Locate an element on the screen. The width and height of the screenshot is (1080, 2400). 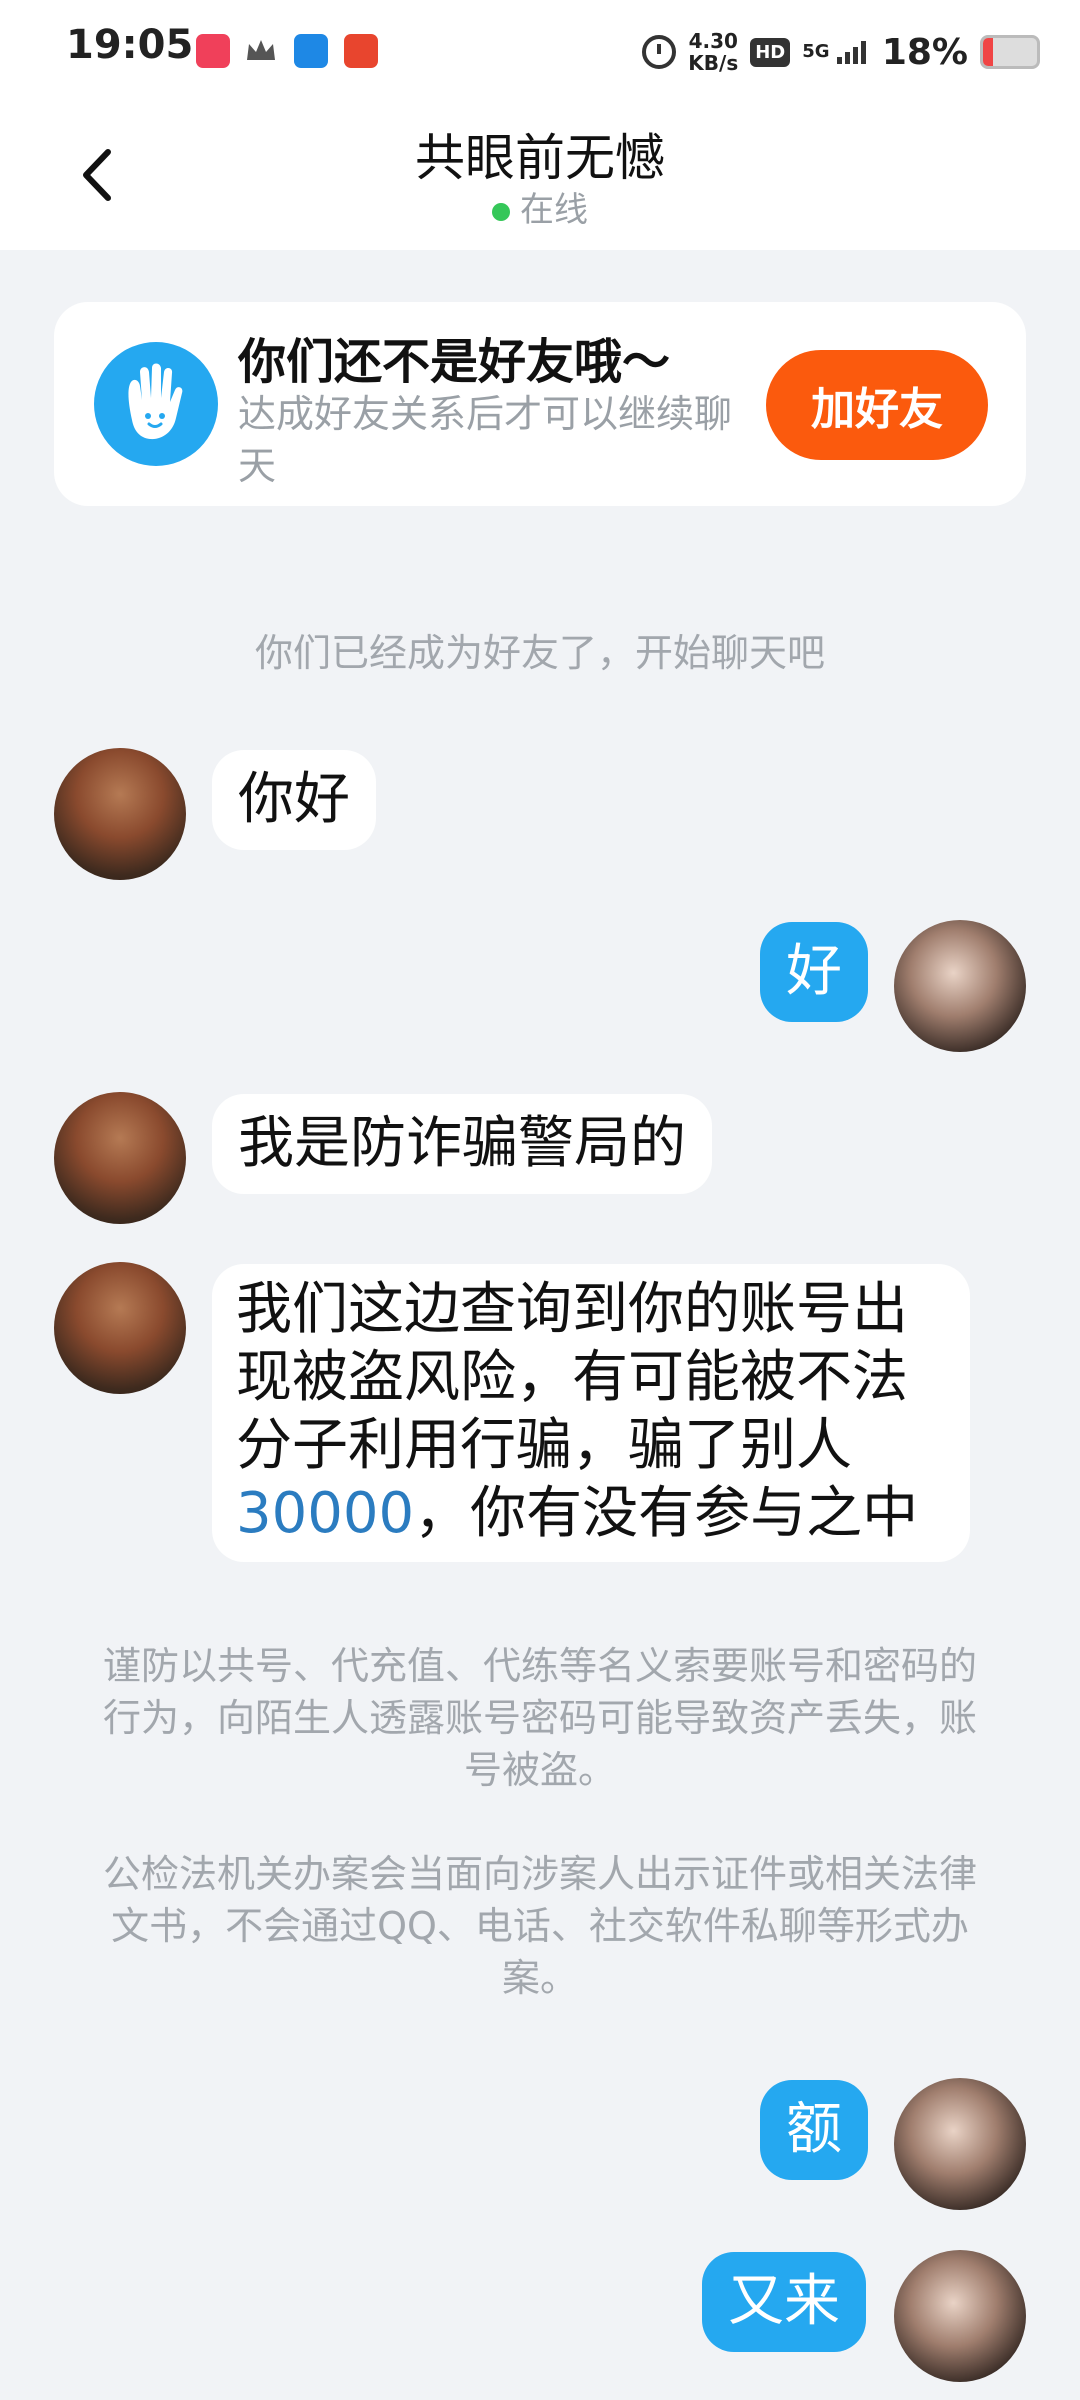
online-status: 在线 is located at coordinates (540, 206).